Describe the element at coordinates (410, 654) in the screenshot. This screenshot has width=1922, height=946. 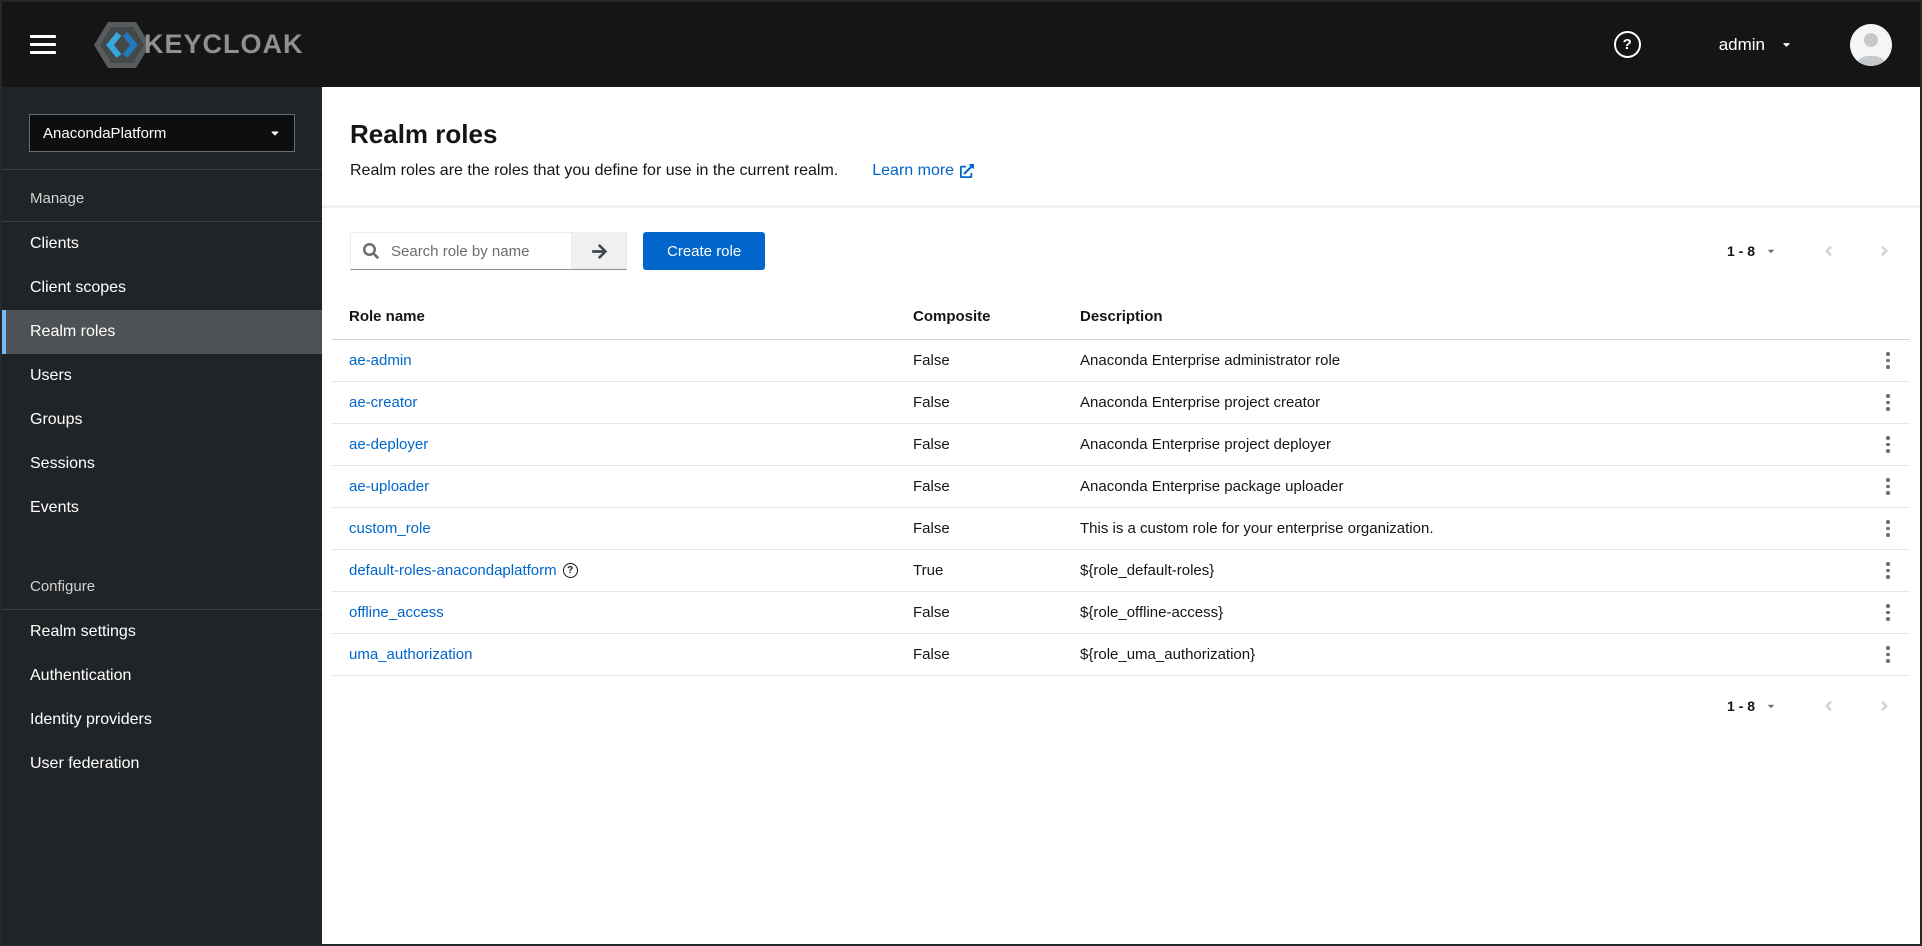
I see `role-name-link: uma_authorization` at that location.